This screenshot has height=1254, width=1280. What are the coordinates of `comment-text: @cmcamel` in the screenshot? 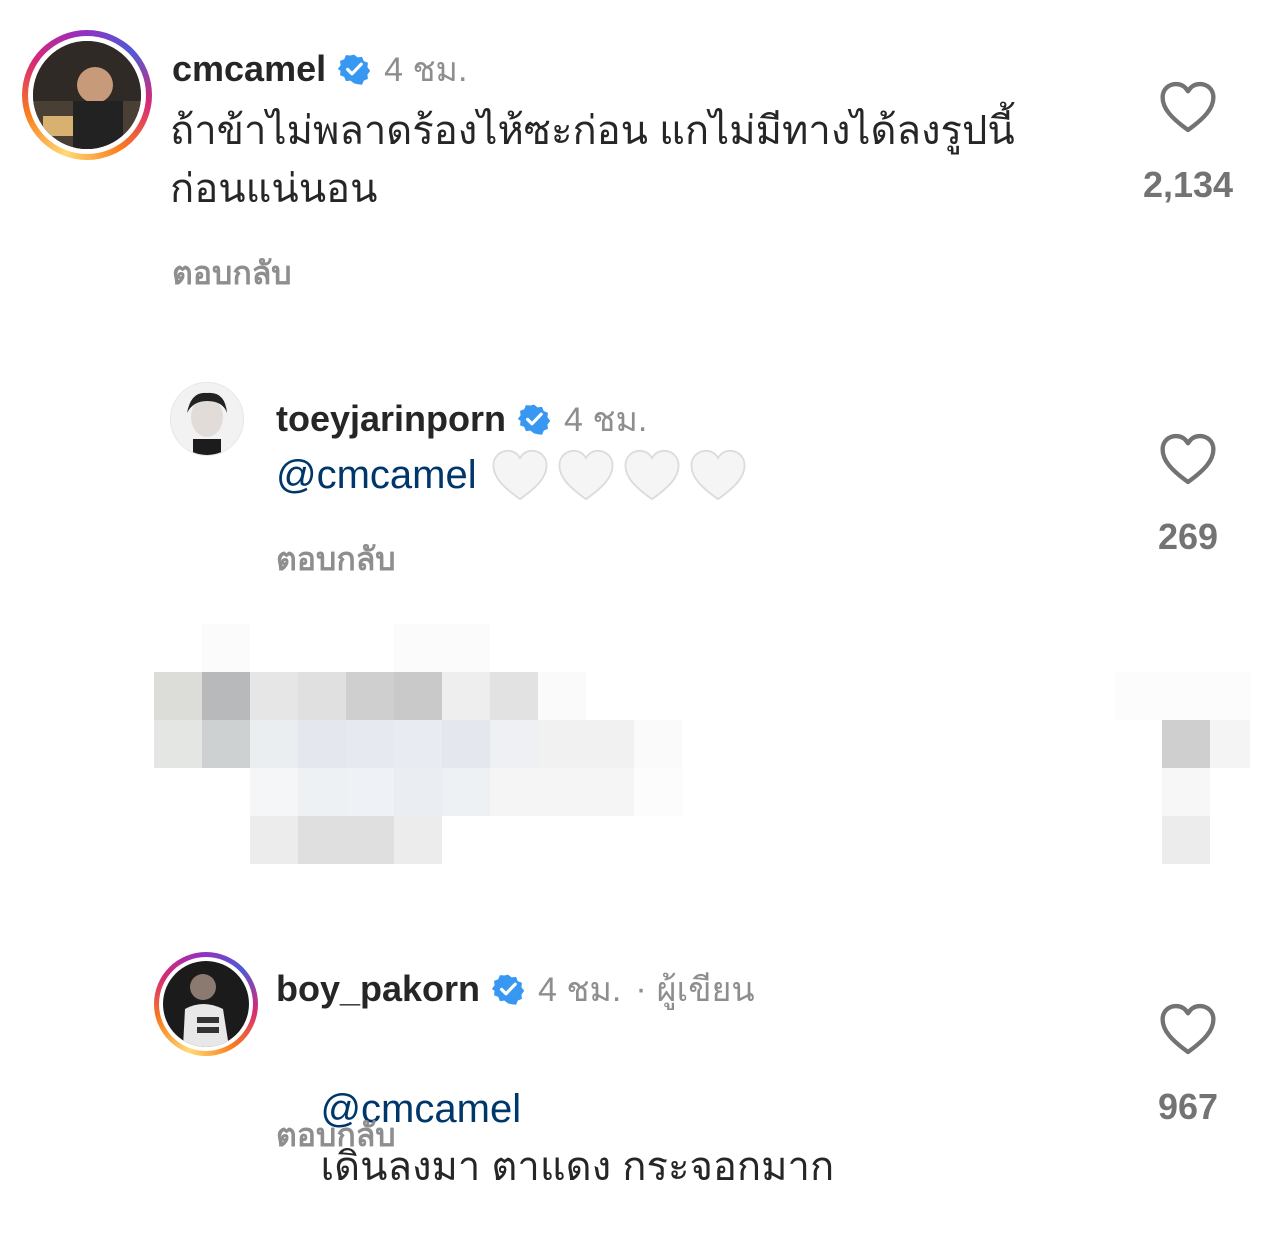 It's located at (511, 475).